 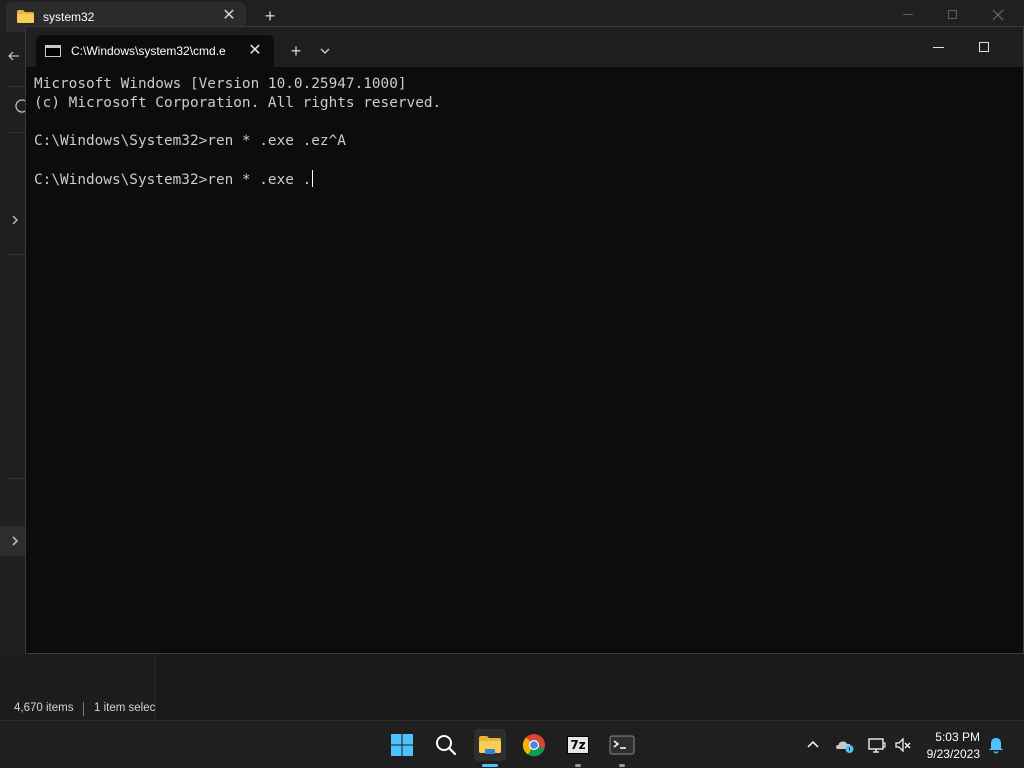 What do you see at coordinates (313, 178) in the screenshot?
I see `text-cursor` at bounding box center [313, 178].